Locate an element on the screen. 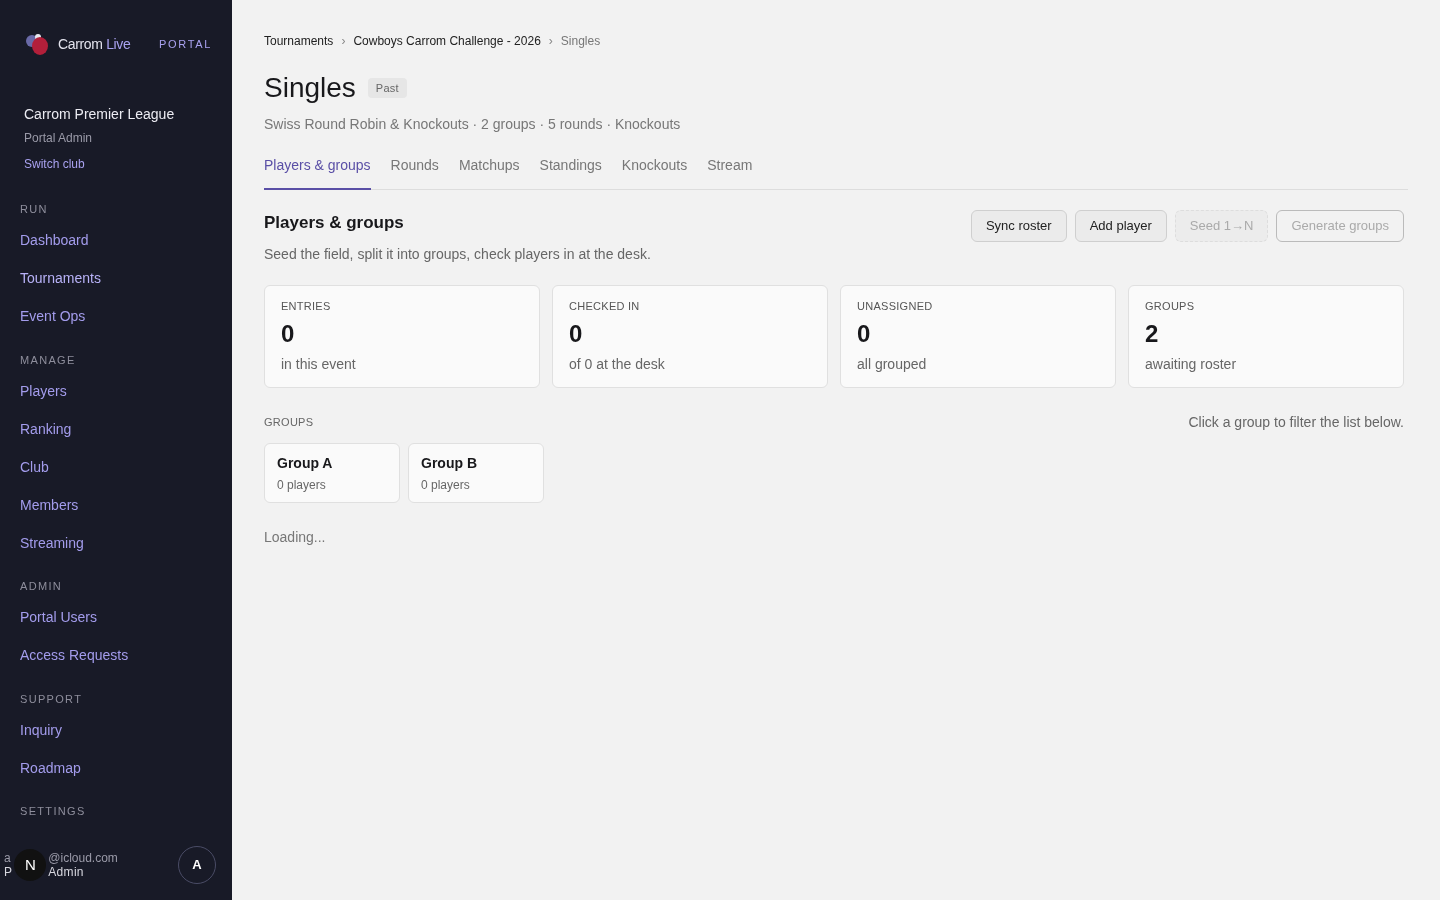 The width and height of the screenshot is (1440, 900). nav-item: Access Requests is located at coordinates (118, 655).